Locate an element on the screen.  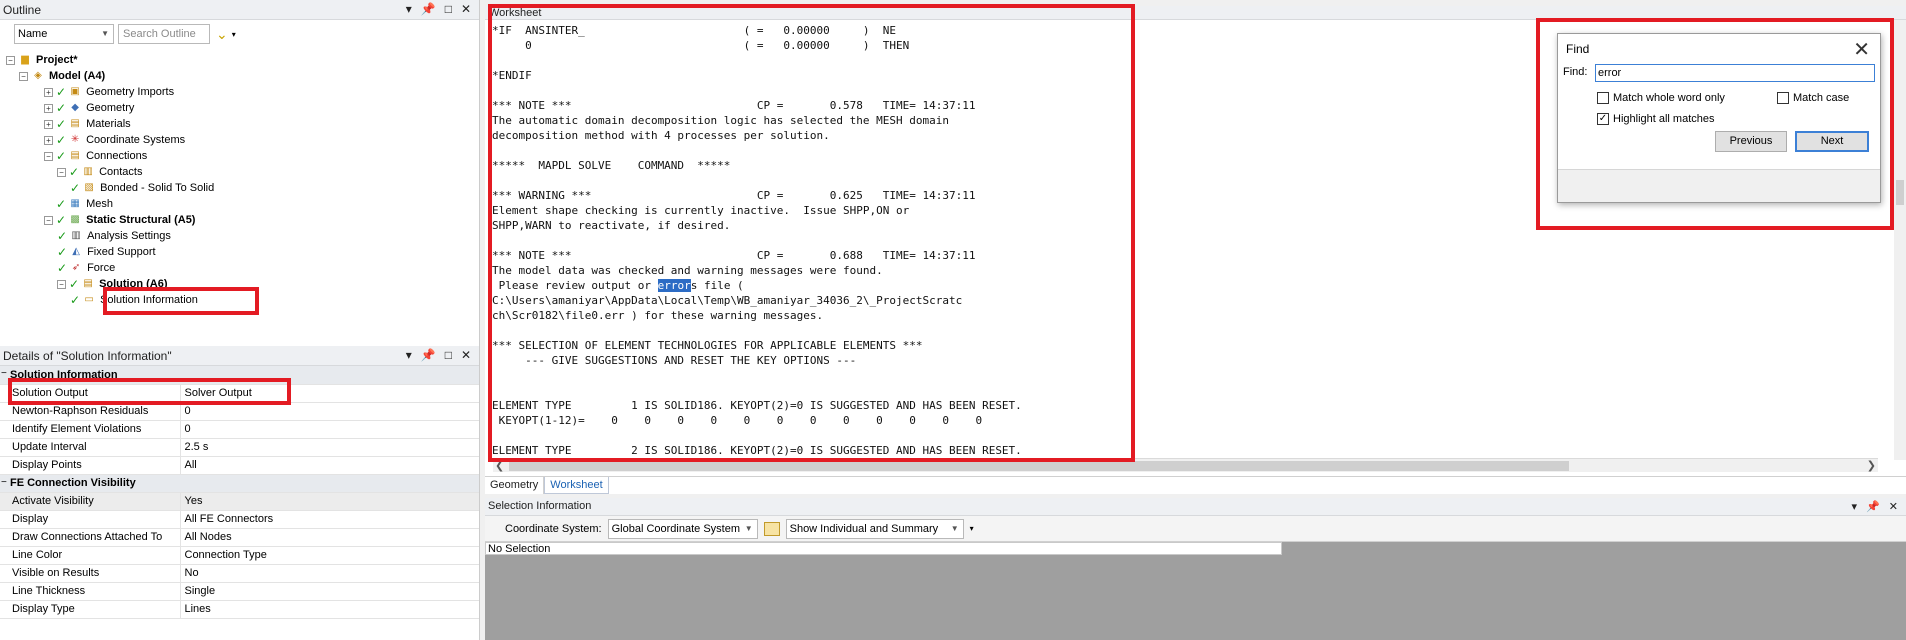
property-name: Display Points is located at coordinates (90, 465).